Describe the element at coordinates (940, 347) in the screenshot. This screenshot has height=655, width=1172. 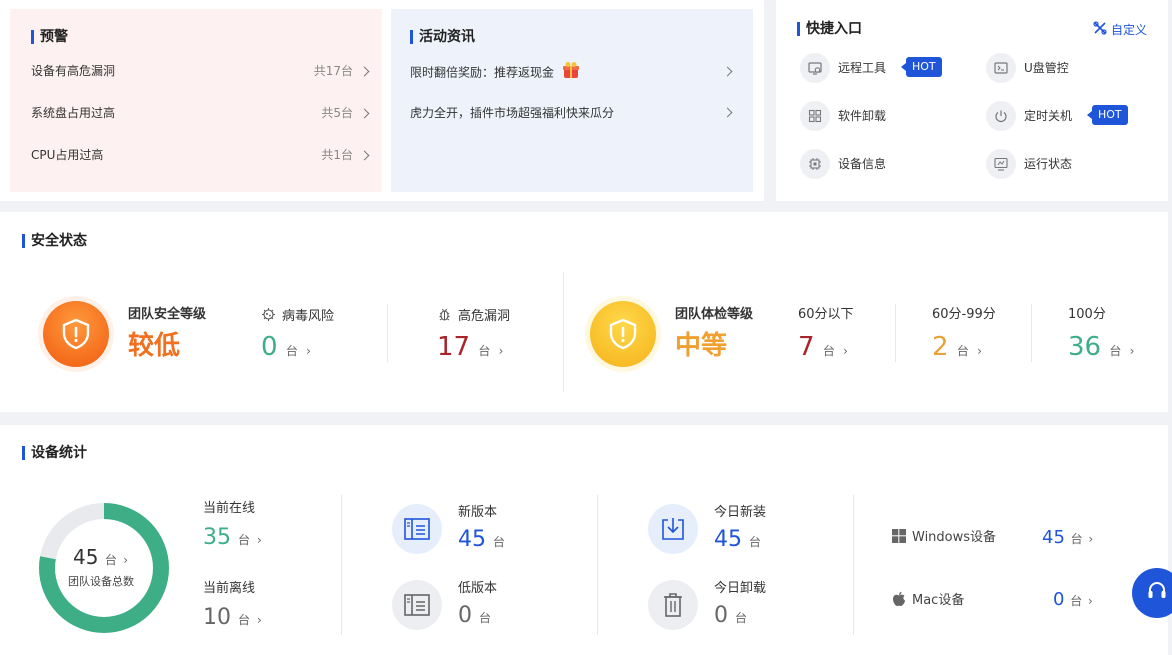
I see `mid-score-value: 2` at that location.